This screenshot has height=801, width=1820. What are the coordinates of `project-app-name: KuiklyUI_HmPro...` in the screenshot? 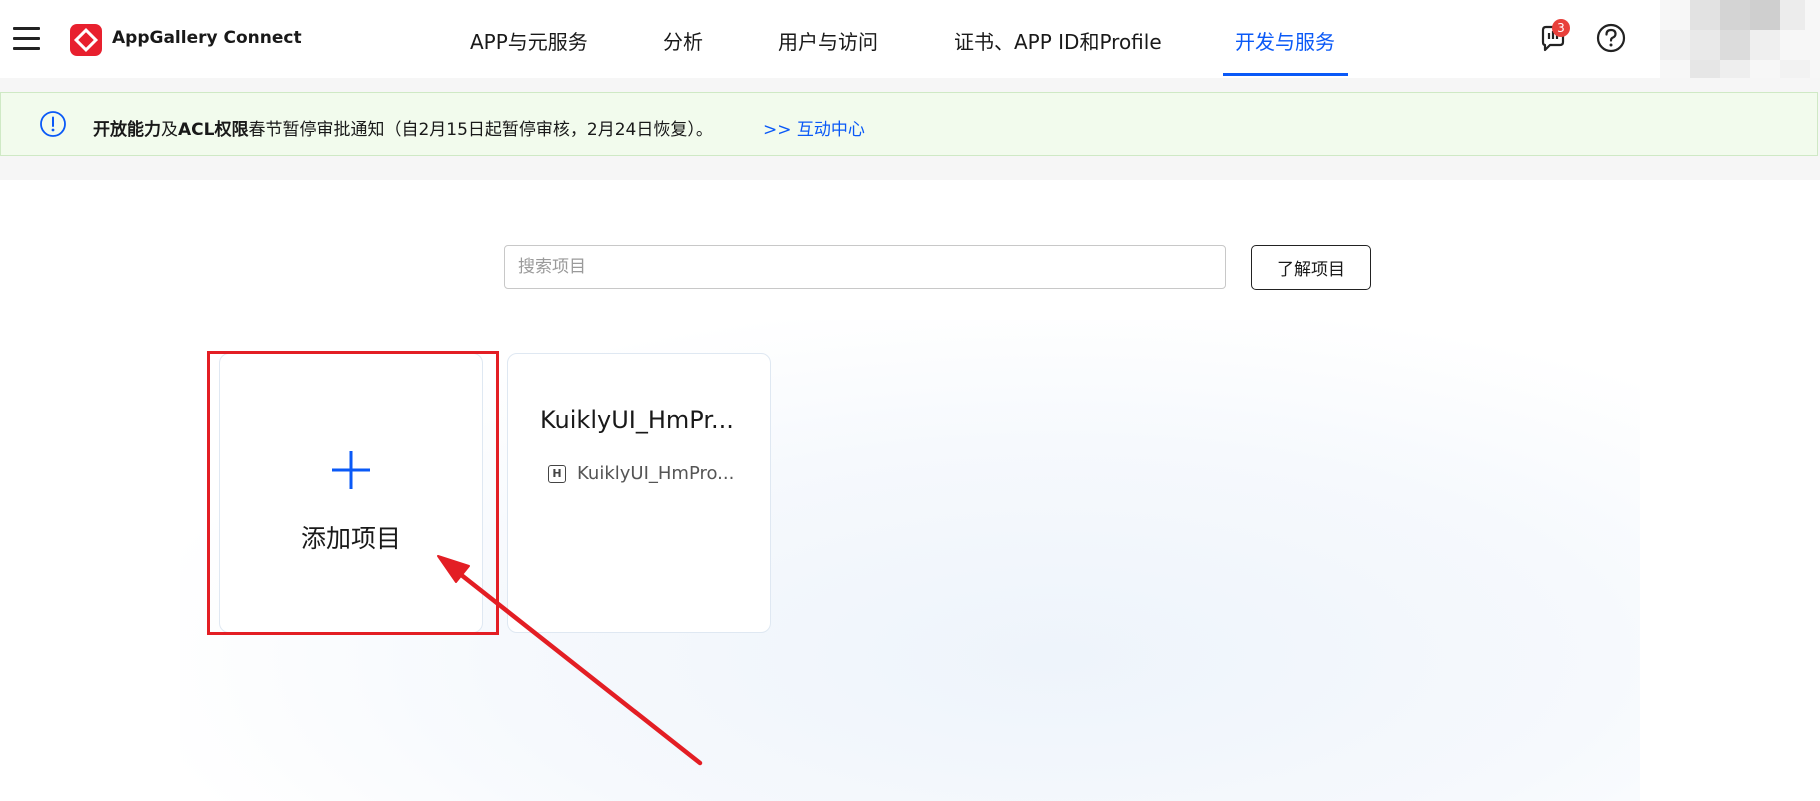 It's located at (656, 473).